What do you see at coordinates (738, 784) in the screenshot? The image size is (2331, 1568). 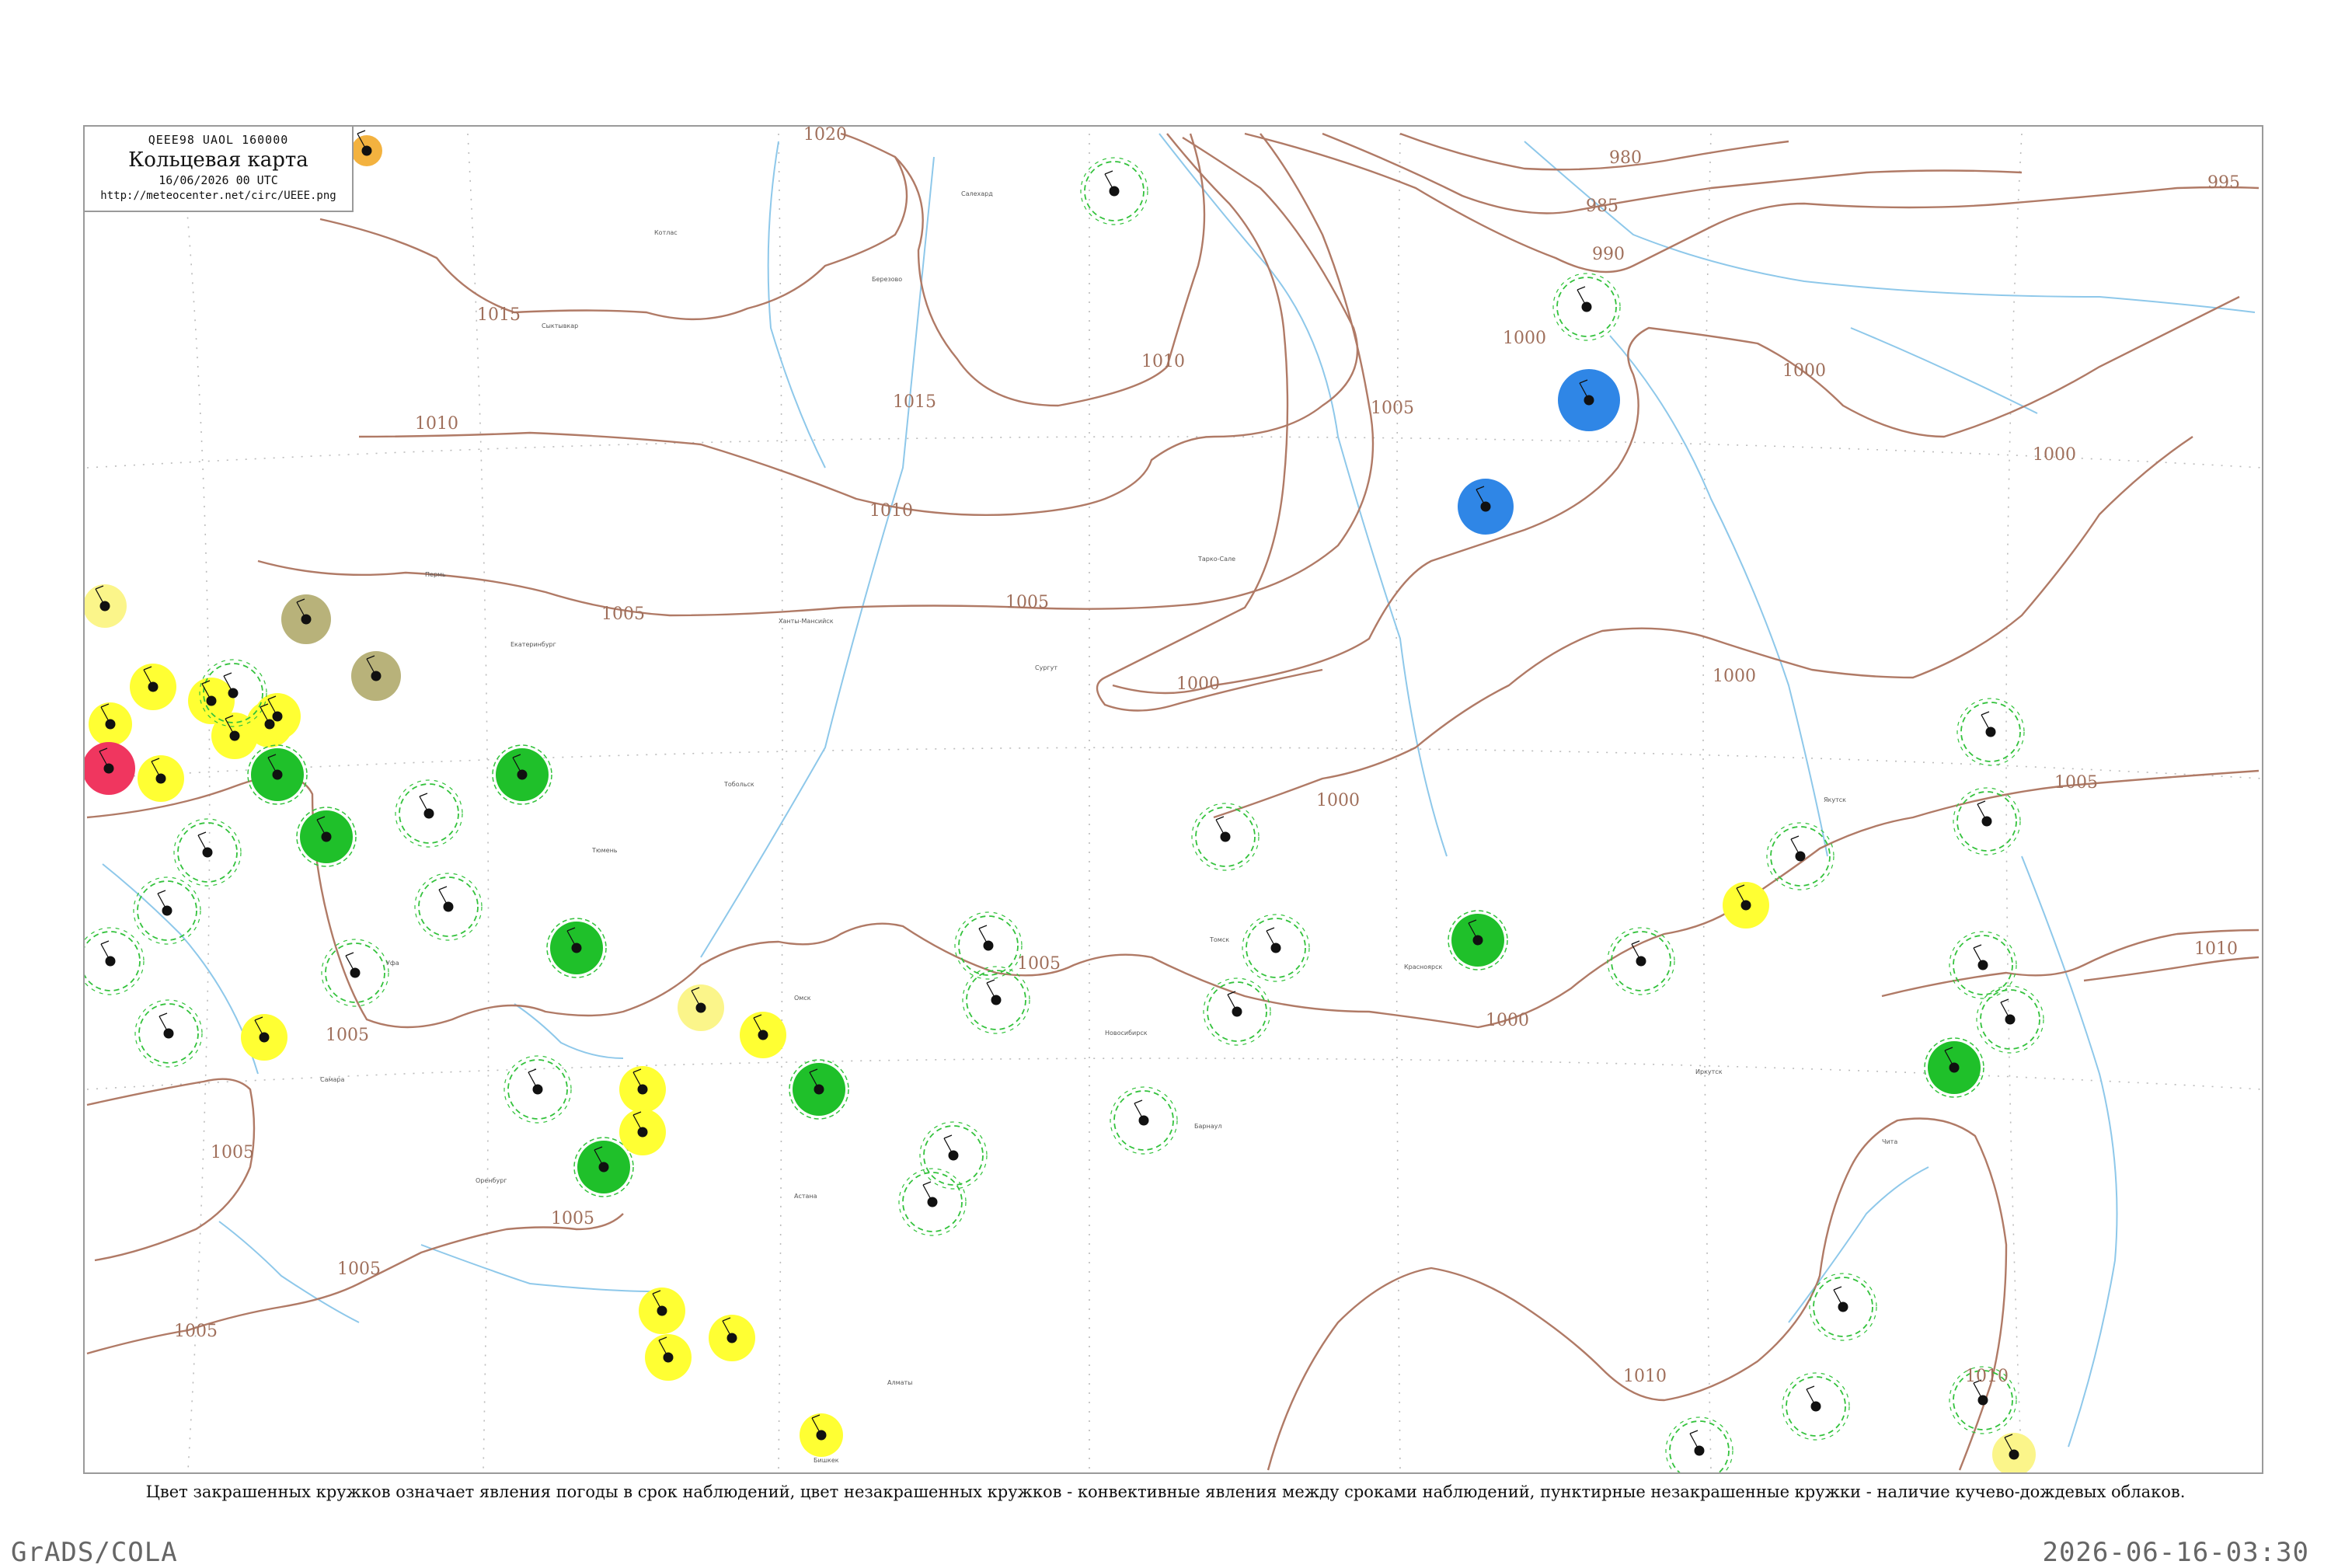 I see `station-name: Тобольск` at bounding box center [738, 784].